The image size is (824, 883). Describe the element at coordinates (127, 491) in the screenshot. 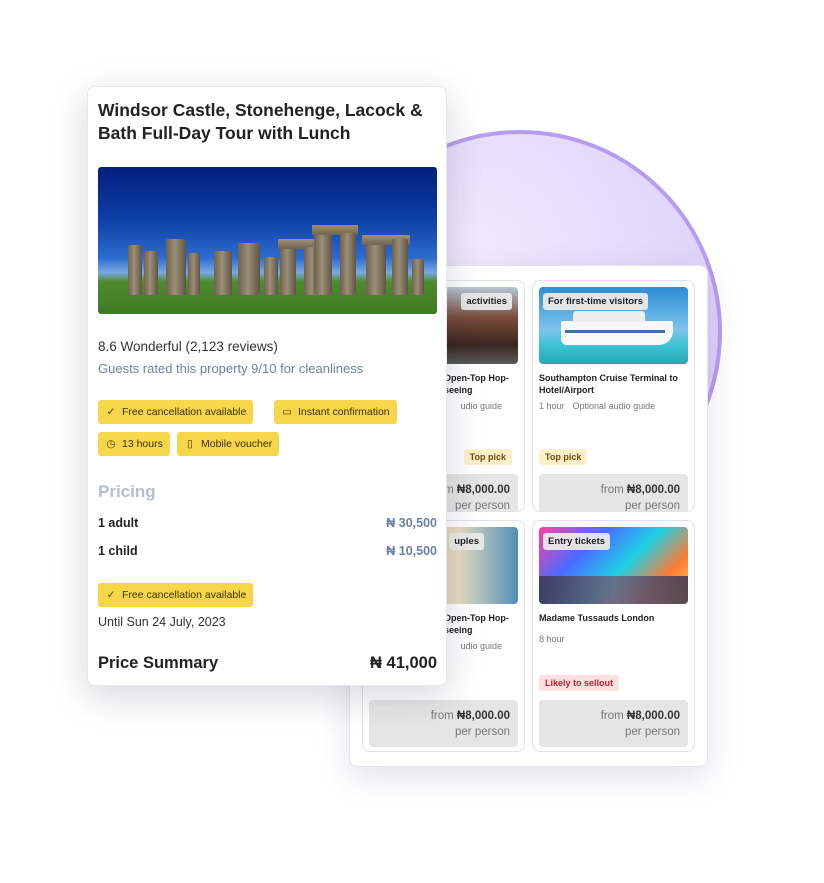

I see `pricing-heading: Pricing` at that location.